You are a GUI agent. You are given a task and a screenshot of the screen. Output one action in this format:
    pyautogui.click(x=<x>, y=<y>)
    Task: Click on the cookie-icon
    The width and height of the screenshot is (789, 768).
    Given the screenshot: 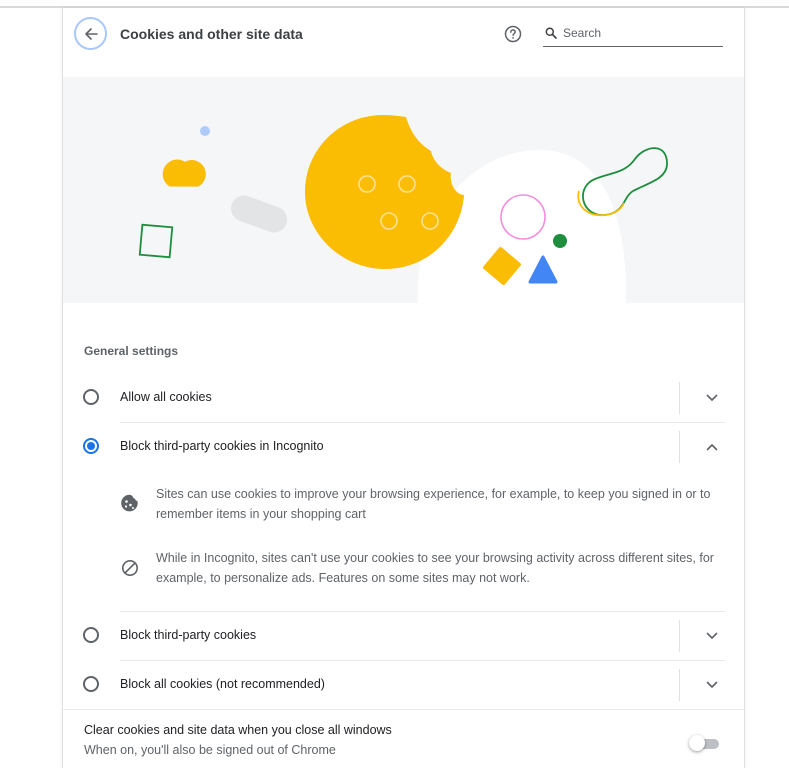 What is the action you would take?
    pyautogui.click(x=129, y=503)
    